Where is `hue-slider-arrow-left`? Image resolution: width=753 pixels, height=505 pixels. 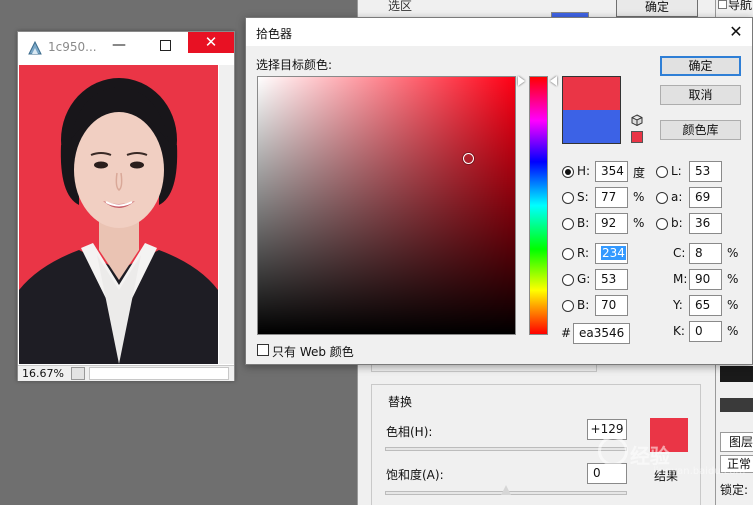 hue-slider-arrow-left is located at coordinates (521, 81).